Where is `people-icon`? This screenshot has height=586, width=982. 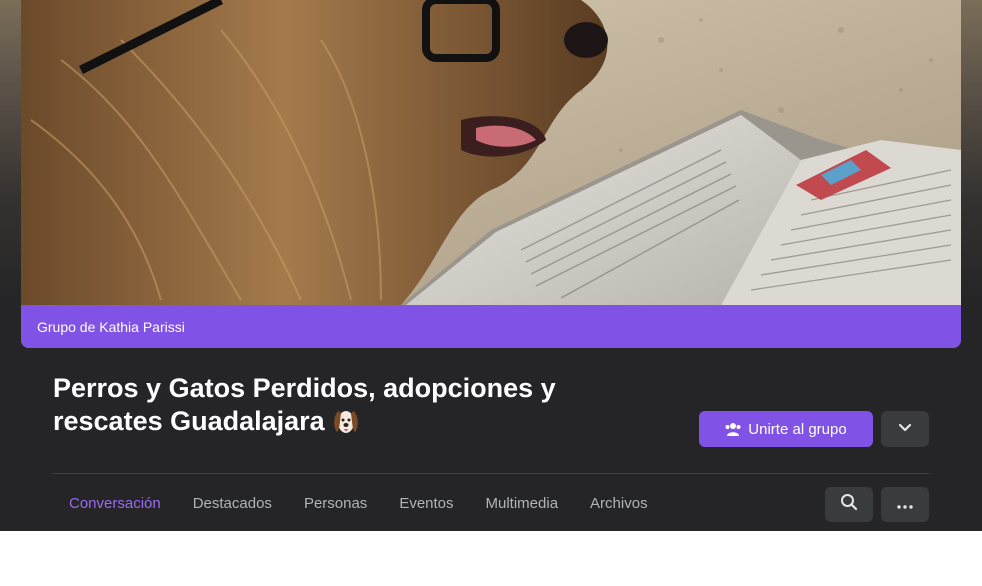 people-icon is located at coordinates (733, 429).